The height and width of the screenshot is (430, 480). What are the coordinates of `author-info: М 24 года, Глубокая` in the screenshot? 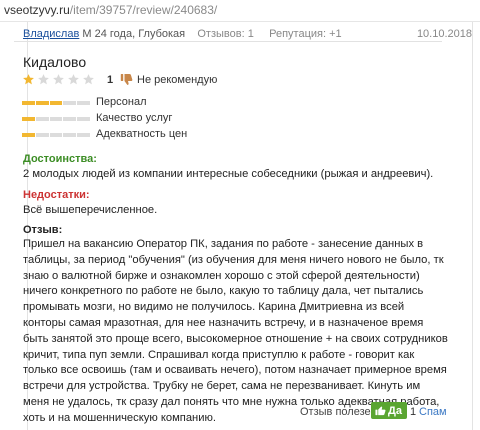 It's located at (134, 34).